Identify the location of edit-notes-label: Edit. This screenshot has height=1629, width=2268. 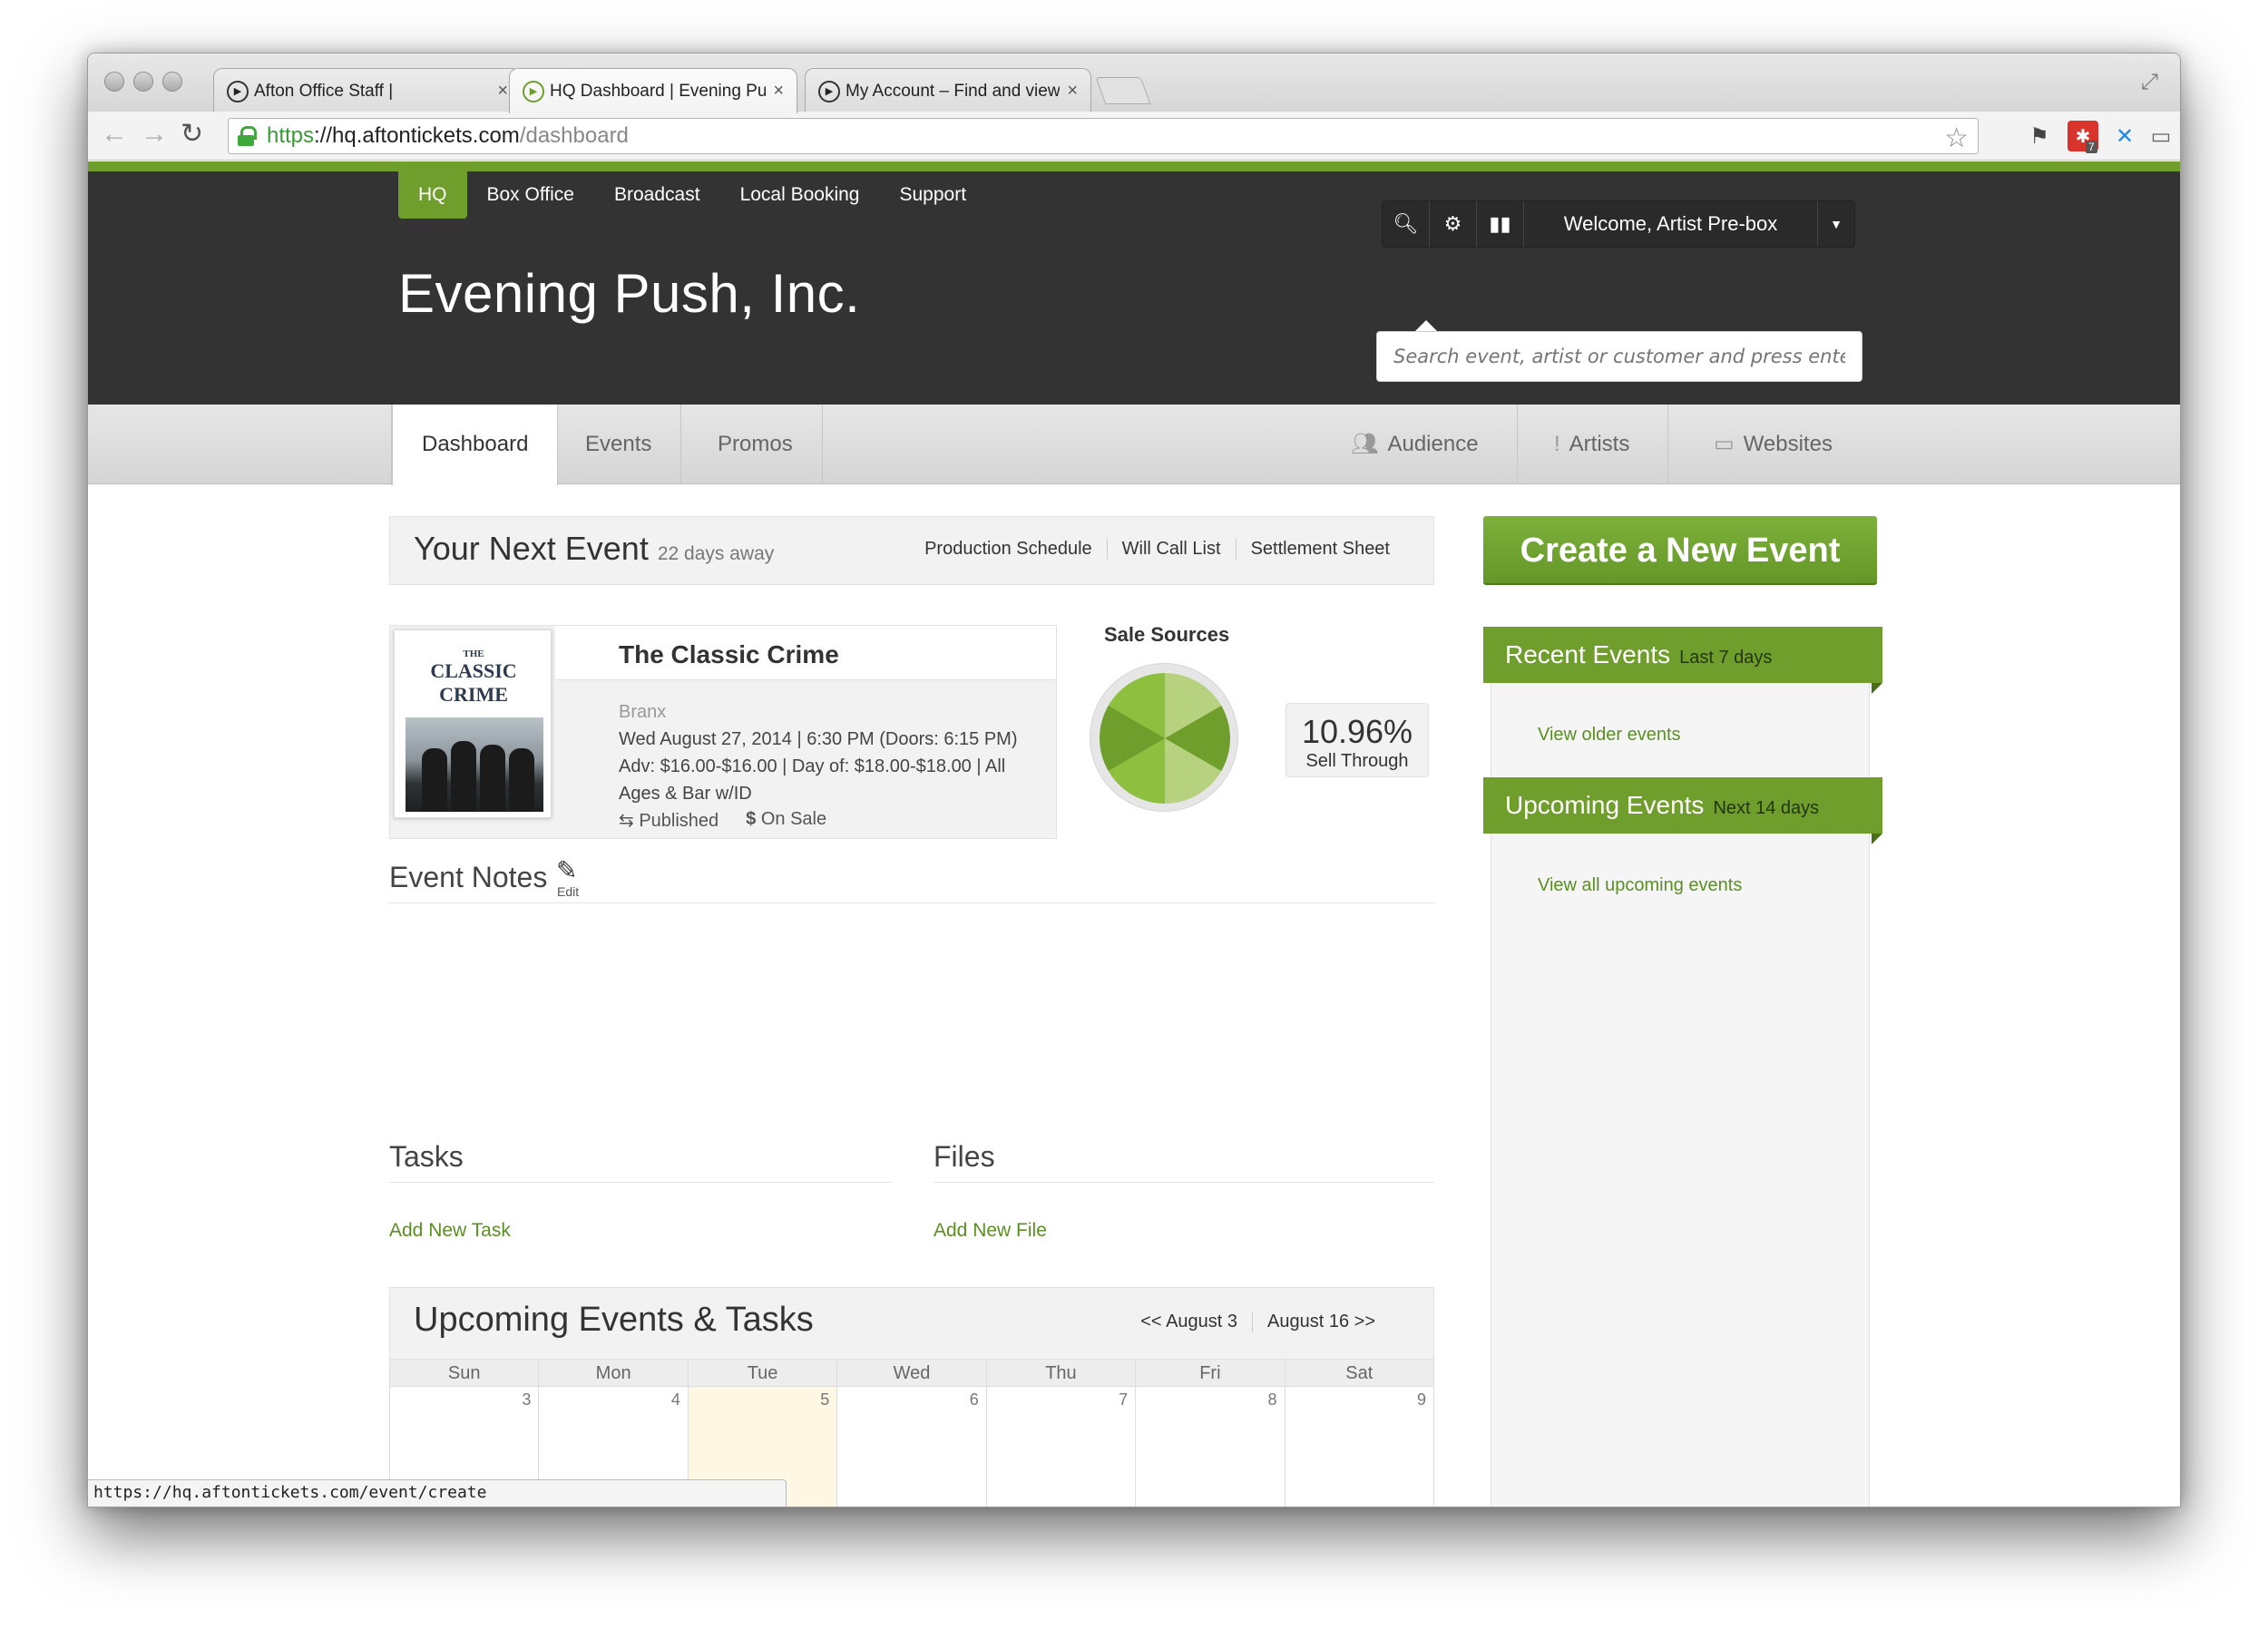
(568, 891).